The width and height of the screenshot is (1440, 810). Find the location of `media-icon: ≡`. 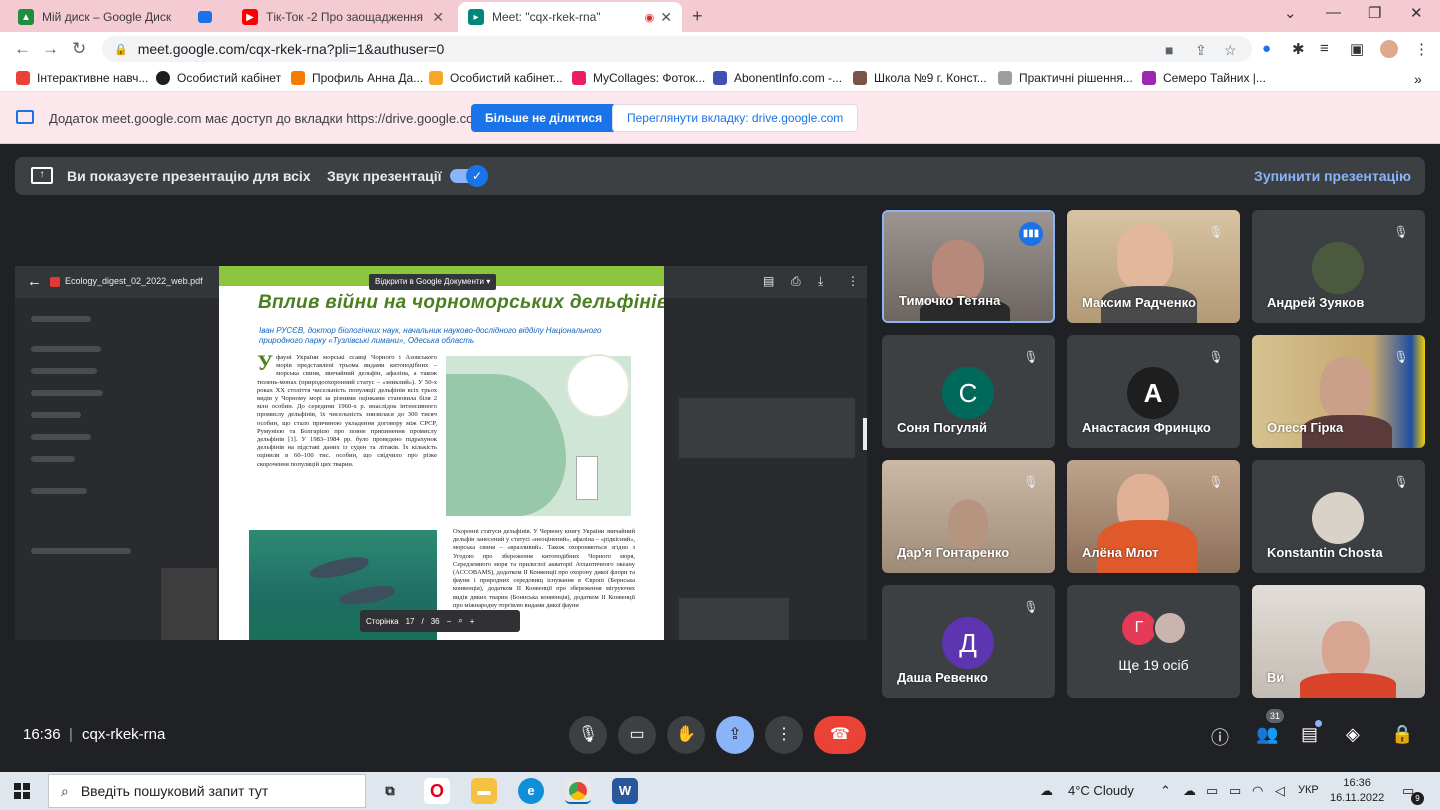

media-icon: ≡ is located at coordinates (1324, 48).